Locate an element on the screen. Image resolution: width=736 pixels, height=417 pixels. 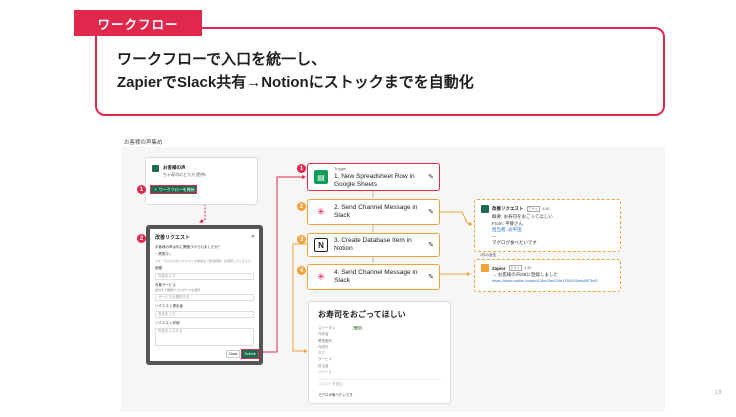
step-1-text: 1. New Spreadsheet Row in Google Sheets is located at coordinates (374, 180).